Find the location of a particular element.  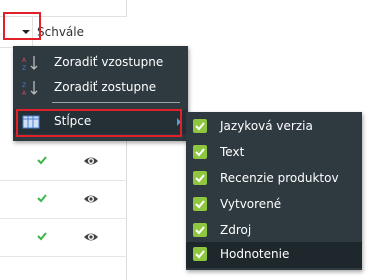

sort-descending-icon: Z A is located at coordinates (30, 88).